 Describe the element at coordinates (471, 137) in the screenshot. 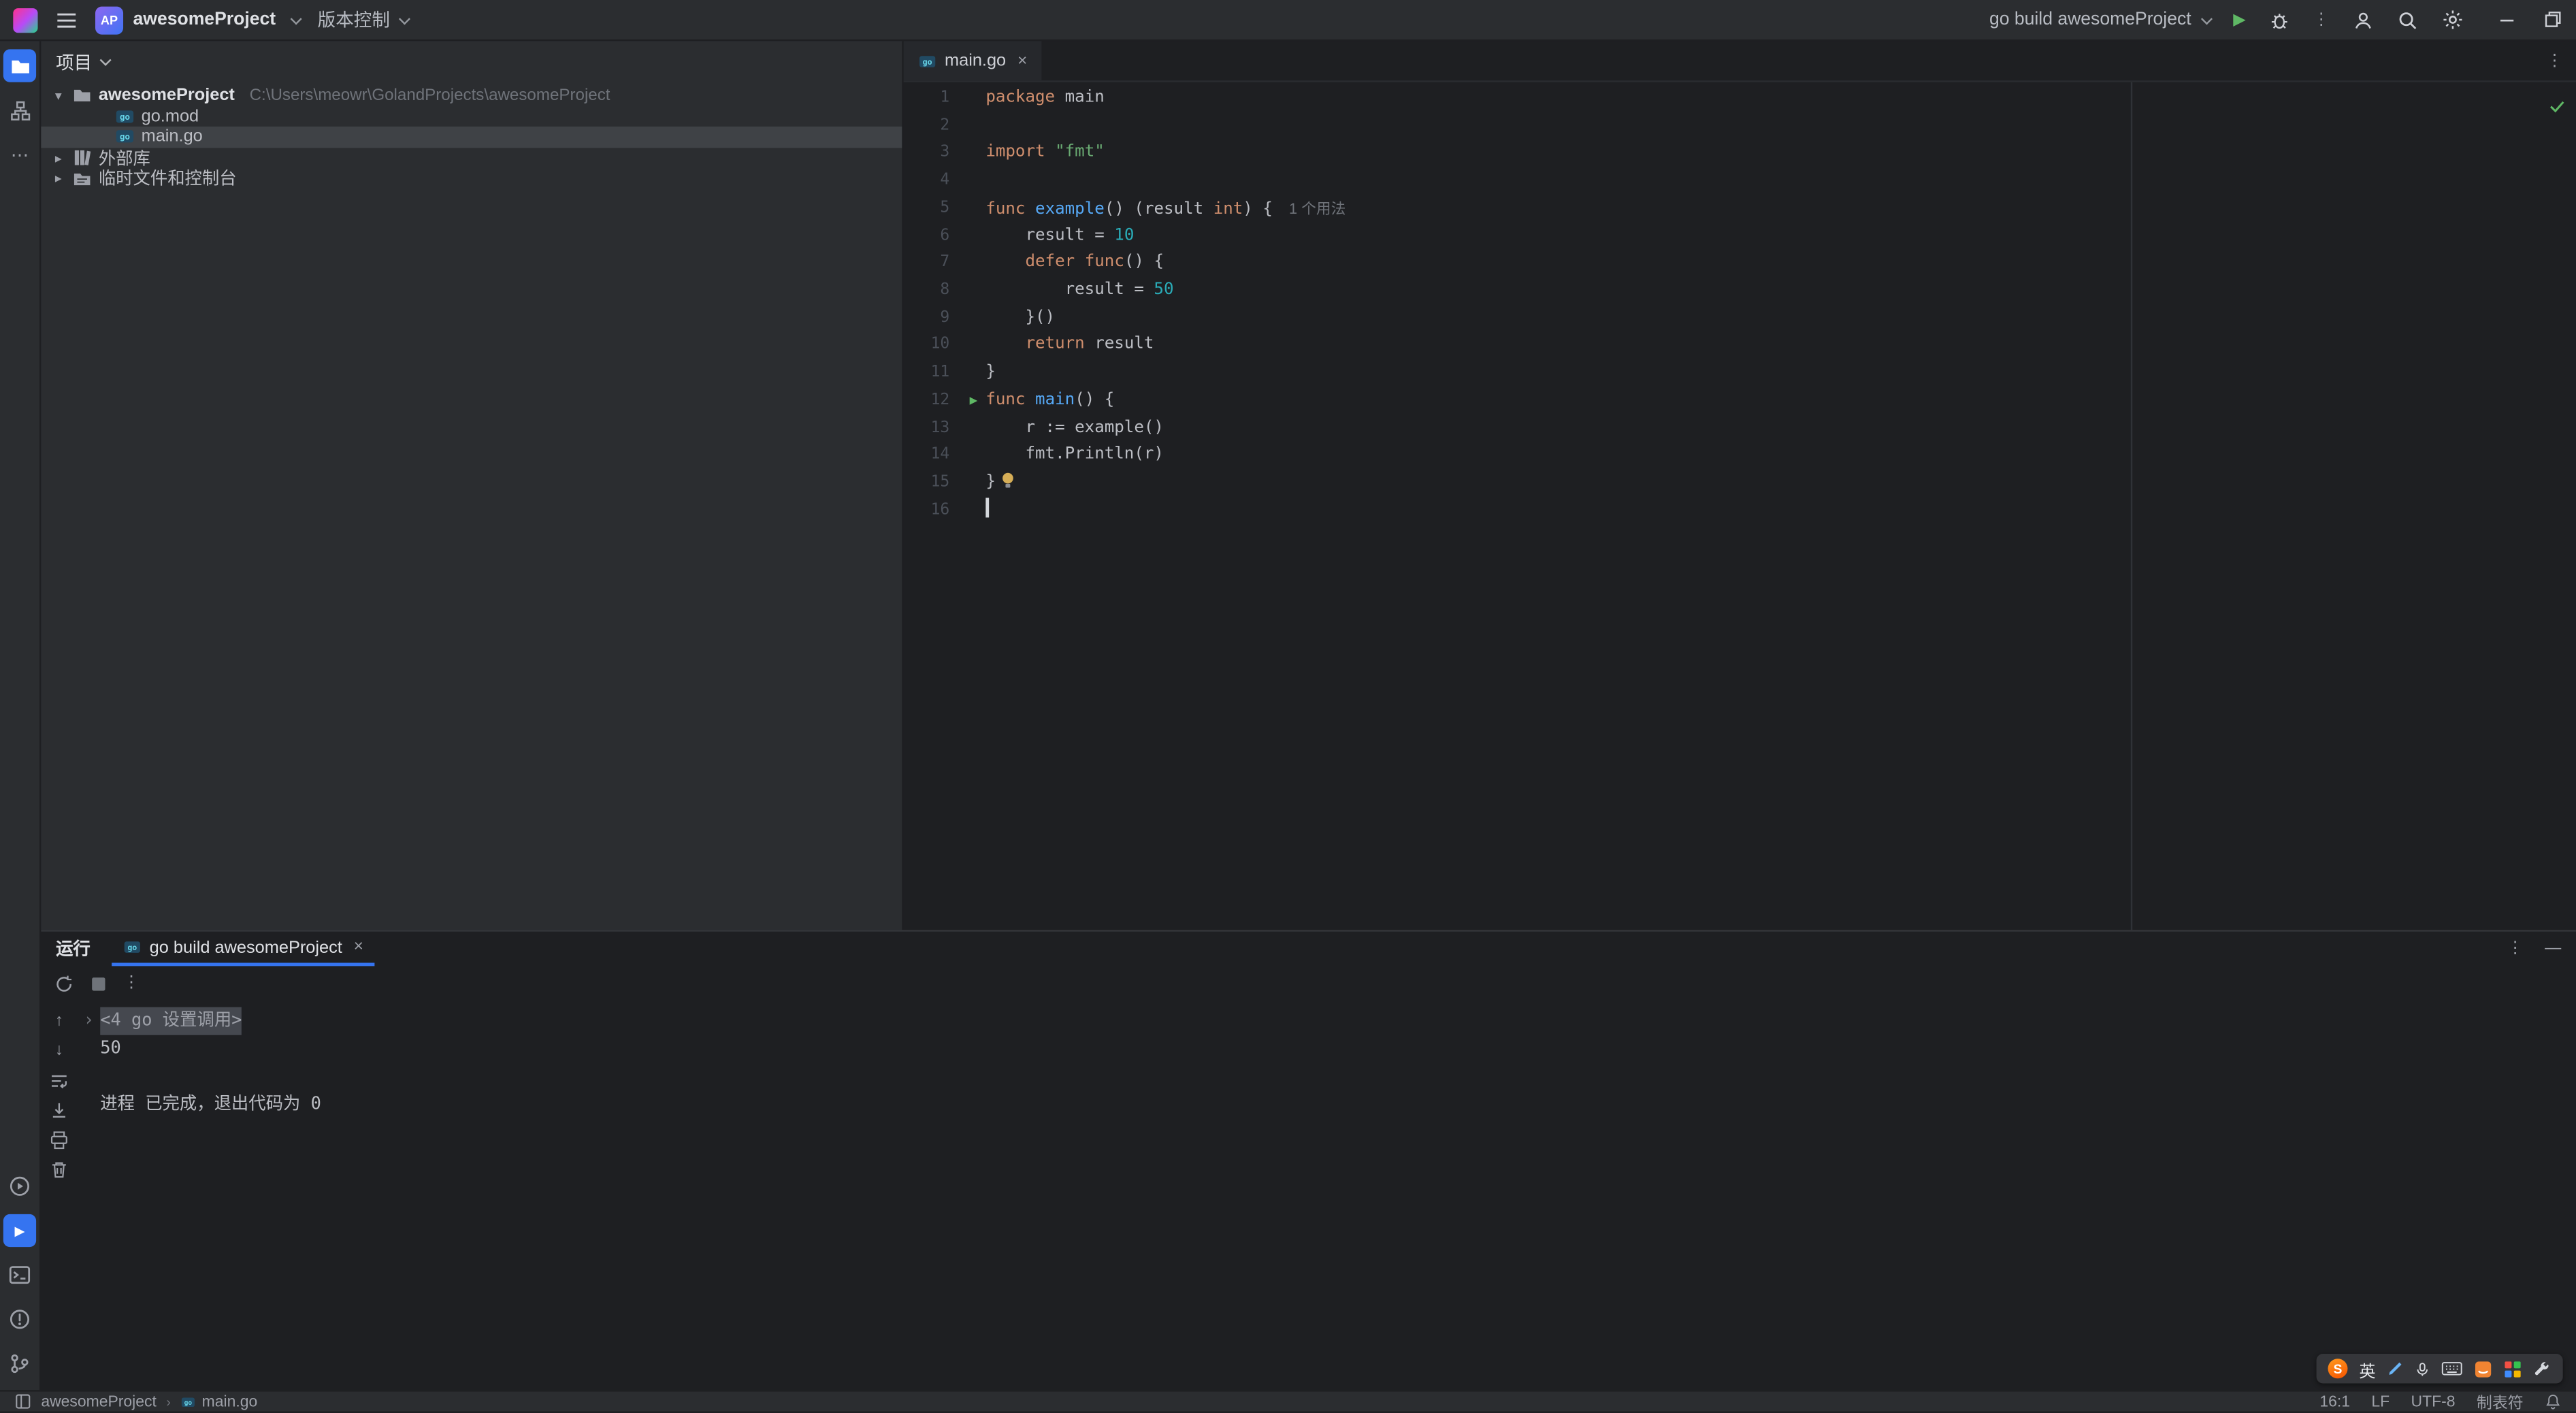

I see `tree-row: go main.go` at that location.